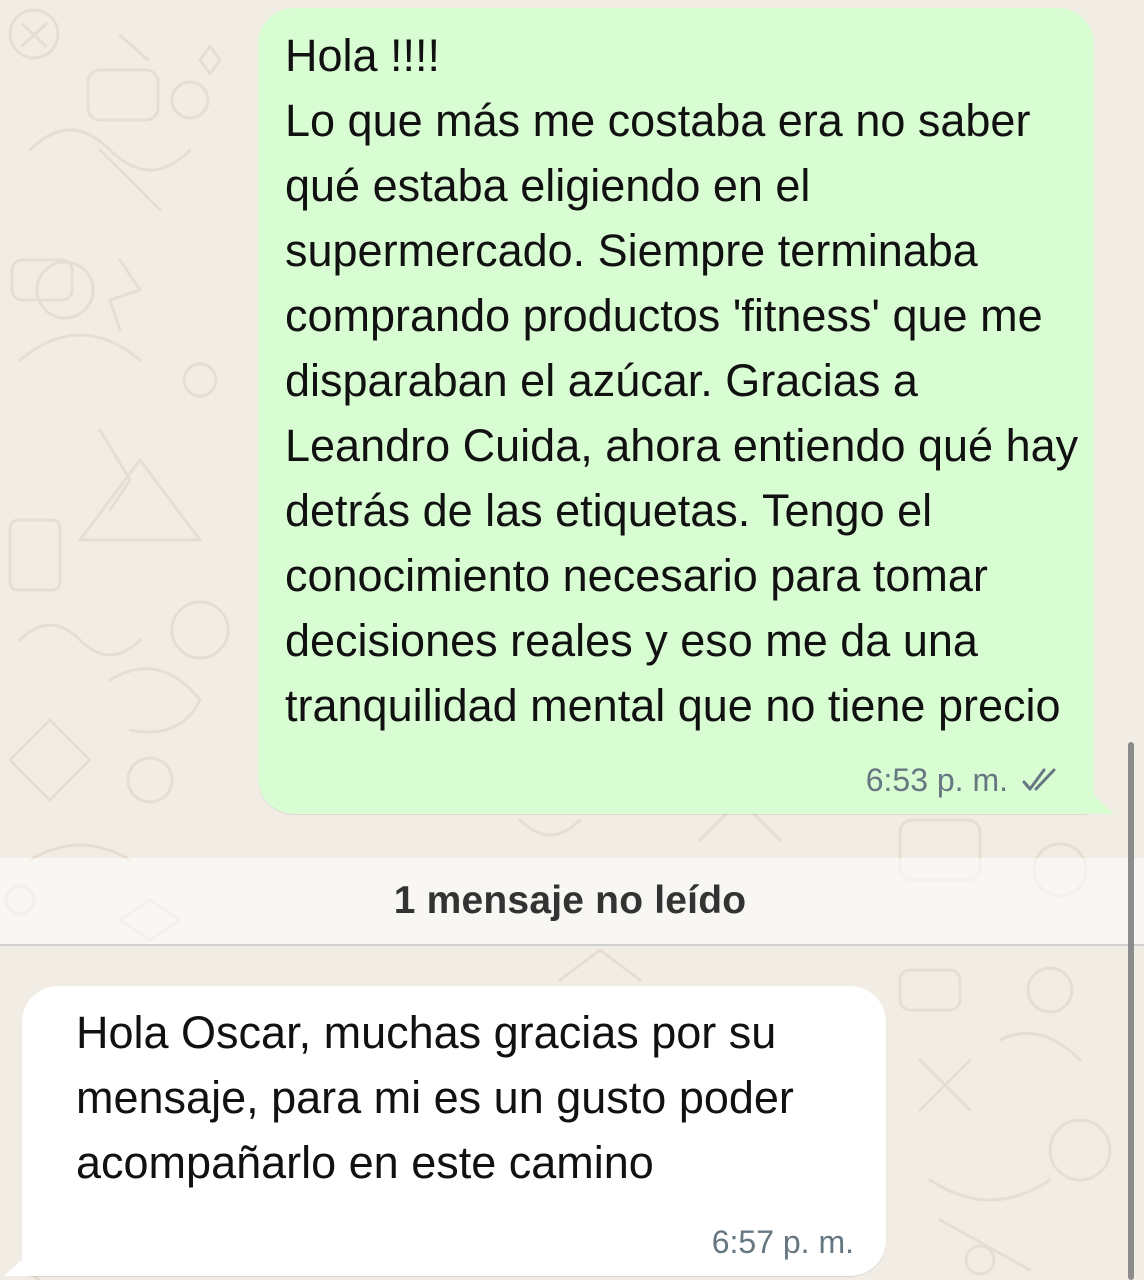  I want to click on message-meta: 6:57 p. m., so click(783, 1242).